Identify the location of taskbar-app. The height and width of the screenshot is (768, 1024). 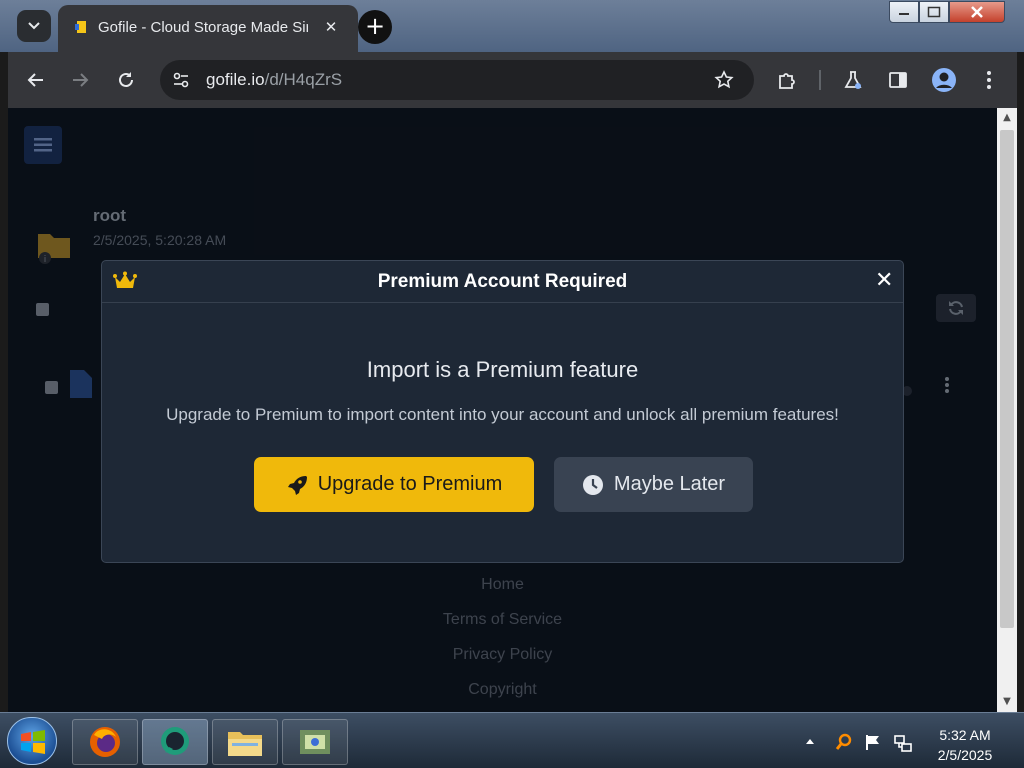
(315, 742).